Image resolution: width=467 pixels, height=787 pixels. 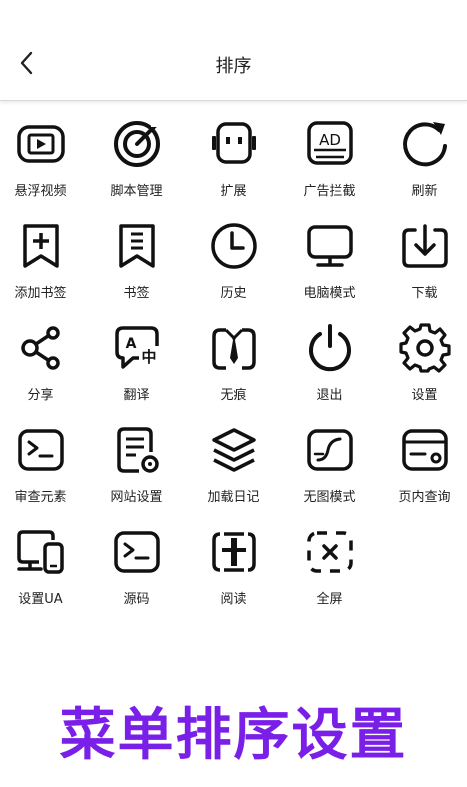 I want to click on translate-icon: A 中, so click(x=136, y=347).